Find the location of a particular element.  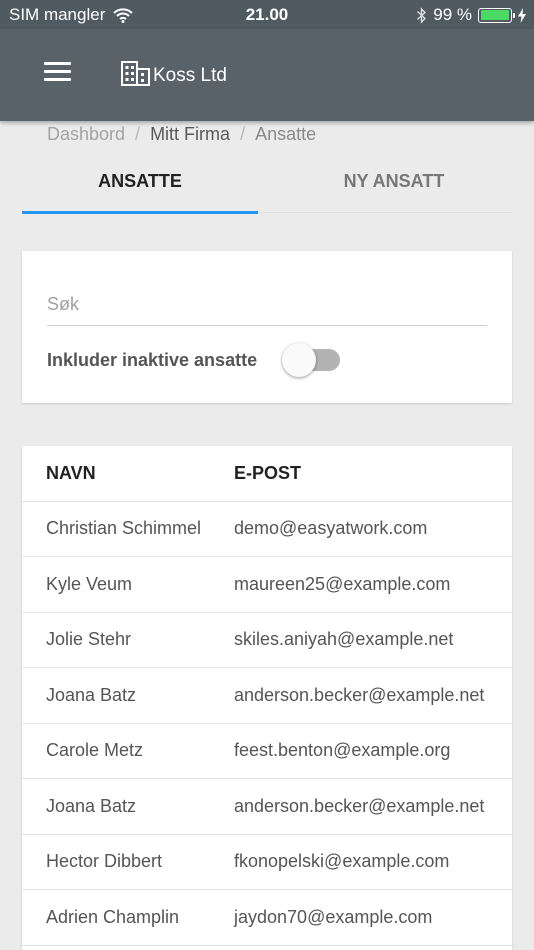

breadcrumb: Dashbord / Mitt Firma / Ansatte is located at coordinates (181, 134).